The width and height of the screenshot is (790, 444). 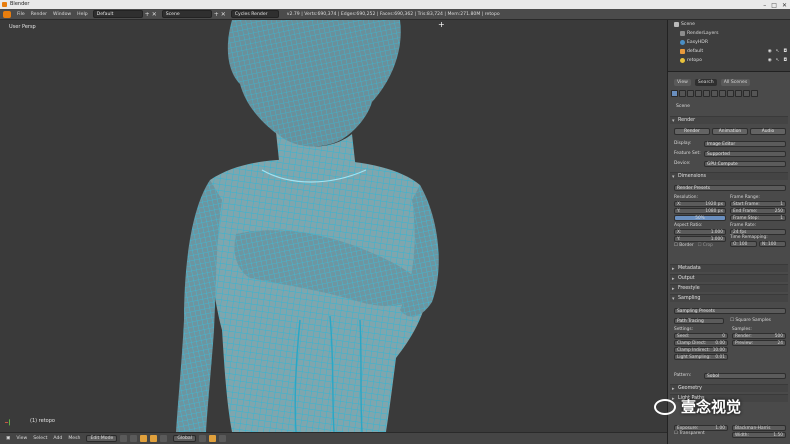 I want to click on pivot-point-icon, so click(x=134, y=438).